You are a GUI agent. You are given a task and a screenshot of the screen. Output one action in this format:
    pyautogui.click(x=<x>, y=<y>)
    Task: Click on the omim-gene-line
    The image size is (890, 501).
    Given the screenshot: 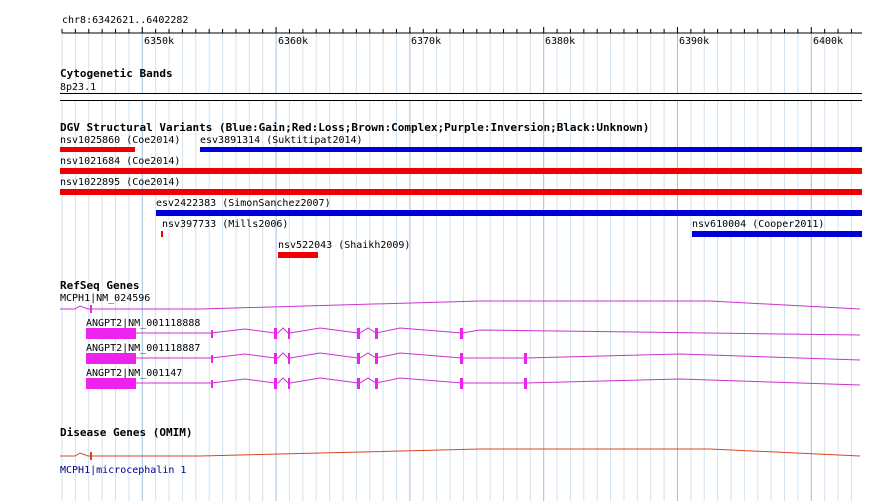 What is the action you would take?
    pyautogui.click(x=460, y=452)
    